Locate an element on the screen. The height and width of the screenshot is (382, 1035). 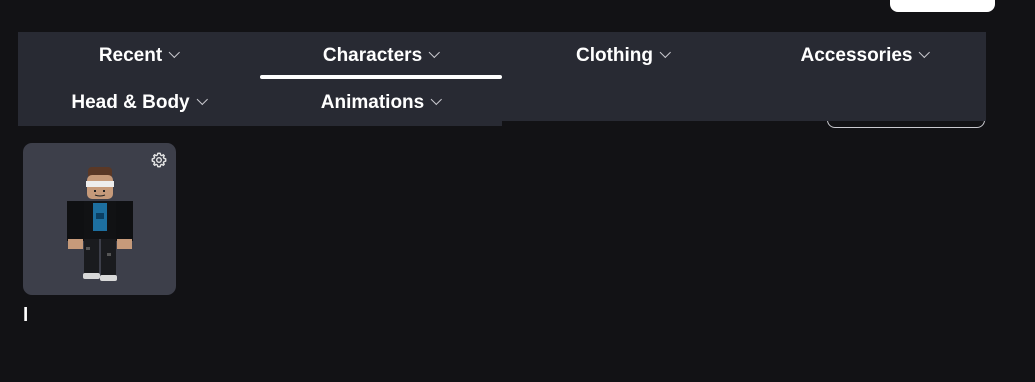
tab-label: Recent is located at coordinates (130, 55).